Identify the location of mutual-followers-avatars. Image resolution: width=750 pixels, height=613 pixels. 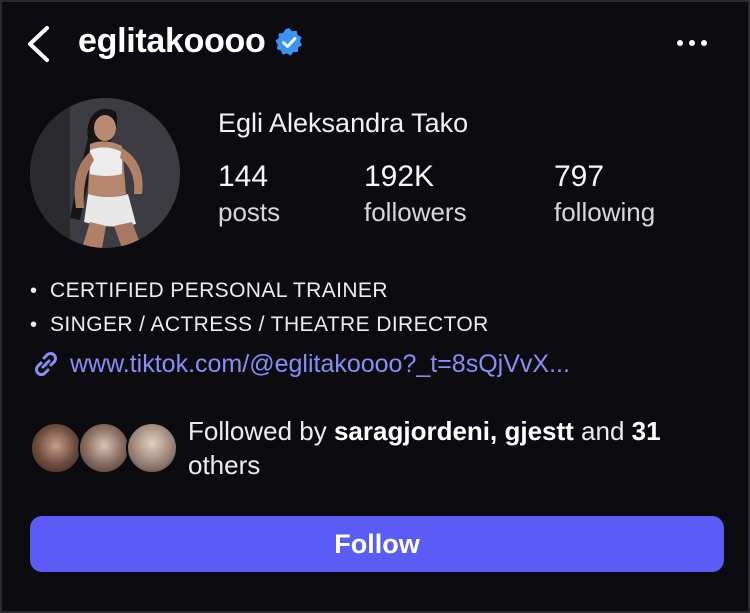
(105, 450).